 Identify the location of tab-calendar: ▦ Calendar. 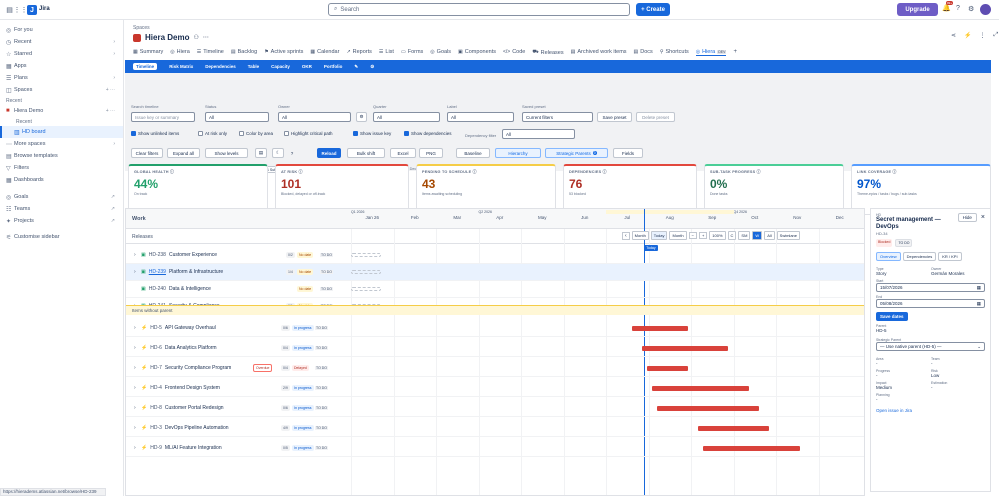
(324, 52).